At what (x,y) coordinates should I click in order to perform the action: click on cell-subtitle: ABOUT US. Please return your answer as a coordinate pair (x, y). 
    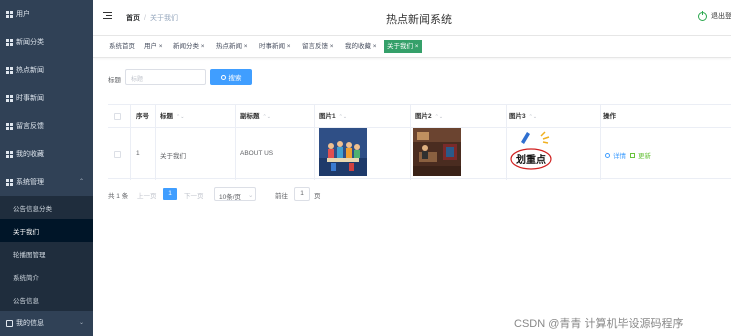
    Looking at the image, I should click on (257, 153).